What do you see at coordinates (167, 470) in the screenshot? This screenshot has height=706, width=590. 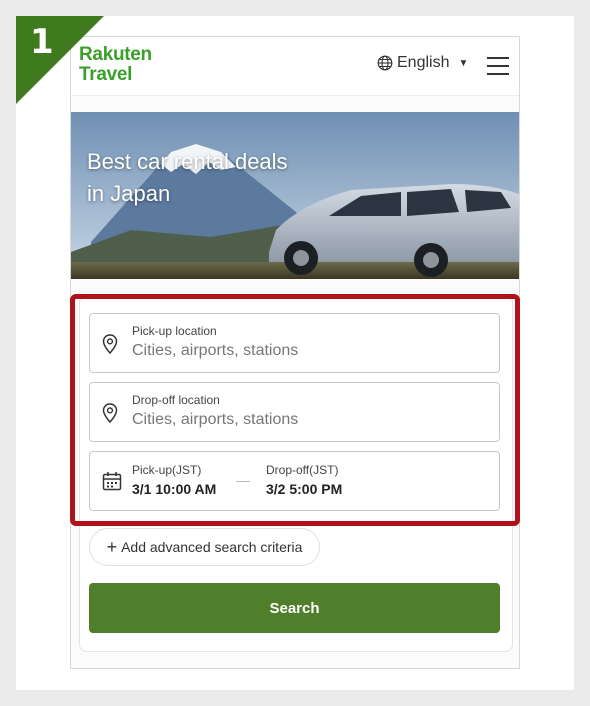 I see `pickup-datetime-label: Pick-up(JST)` at bounding box center [167, 470].